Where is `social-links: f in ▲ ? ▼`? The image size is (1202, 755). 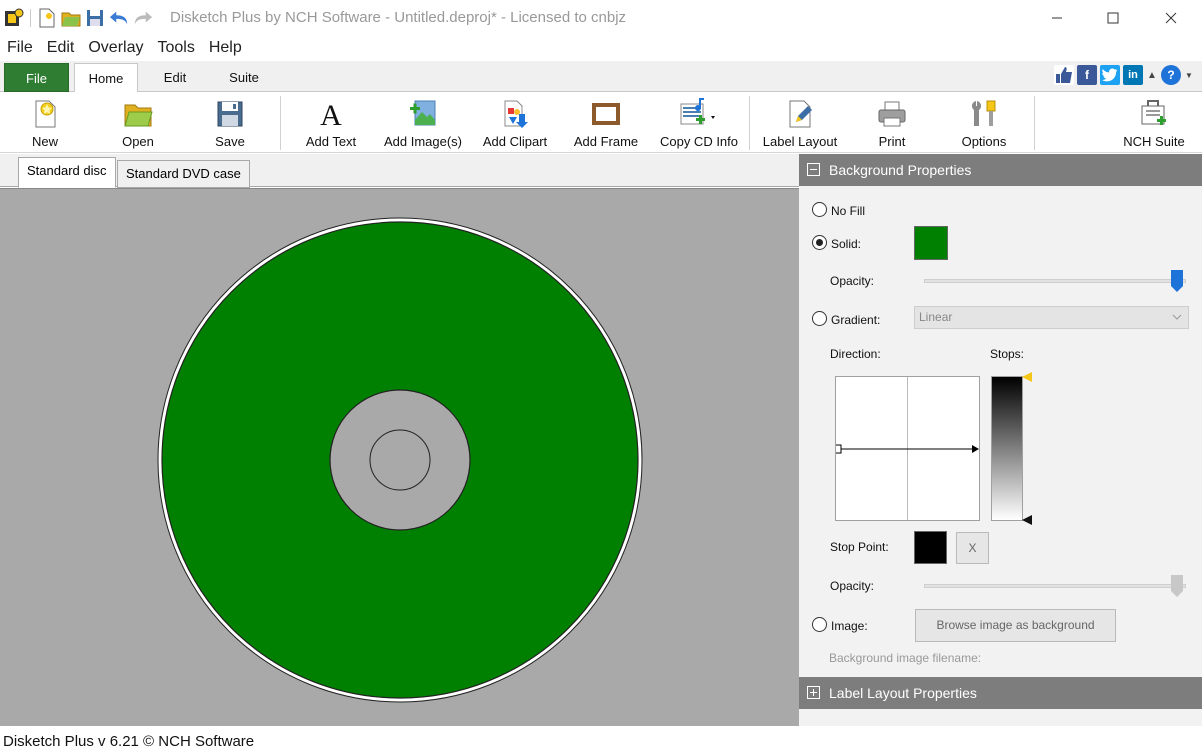
social-links: f in ▲ ? ▼ is located at coordinates (1122, 75).